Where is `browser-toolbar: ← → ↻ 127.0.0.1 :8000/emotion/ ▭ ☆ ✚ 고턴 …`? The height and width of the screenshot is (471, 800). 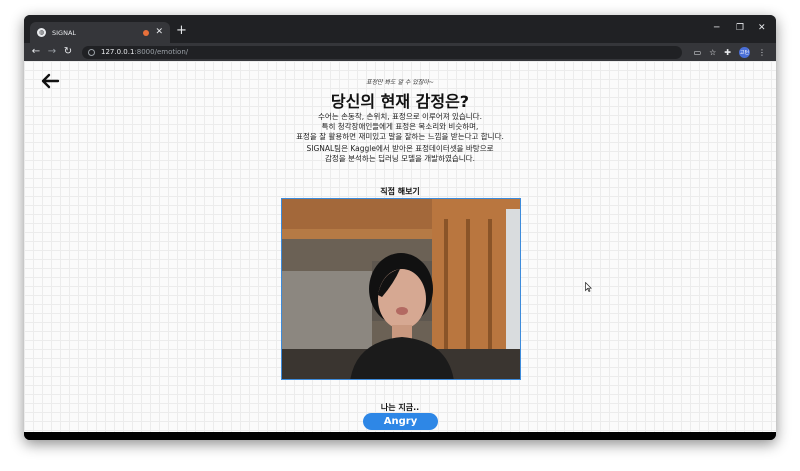
browser-toolbar: ← → ↻ 127.0.0.1 :8000/emotion/ ▭ ☆ ✚ 고턴 … is located at coordinates (400, 52).